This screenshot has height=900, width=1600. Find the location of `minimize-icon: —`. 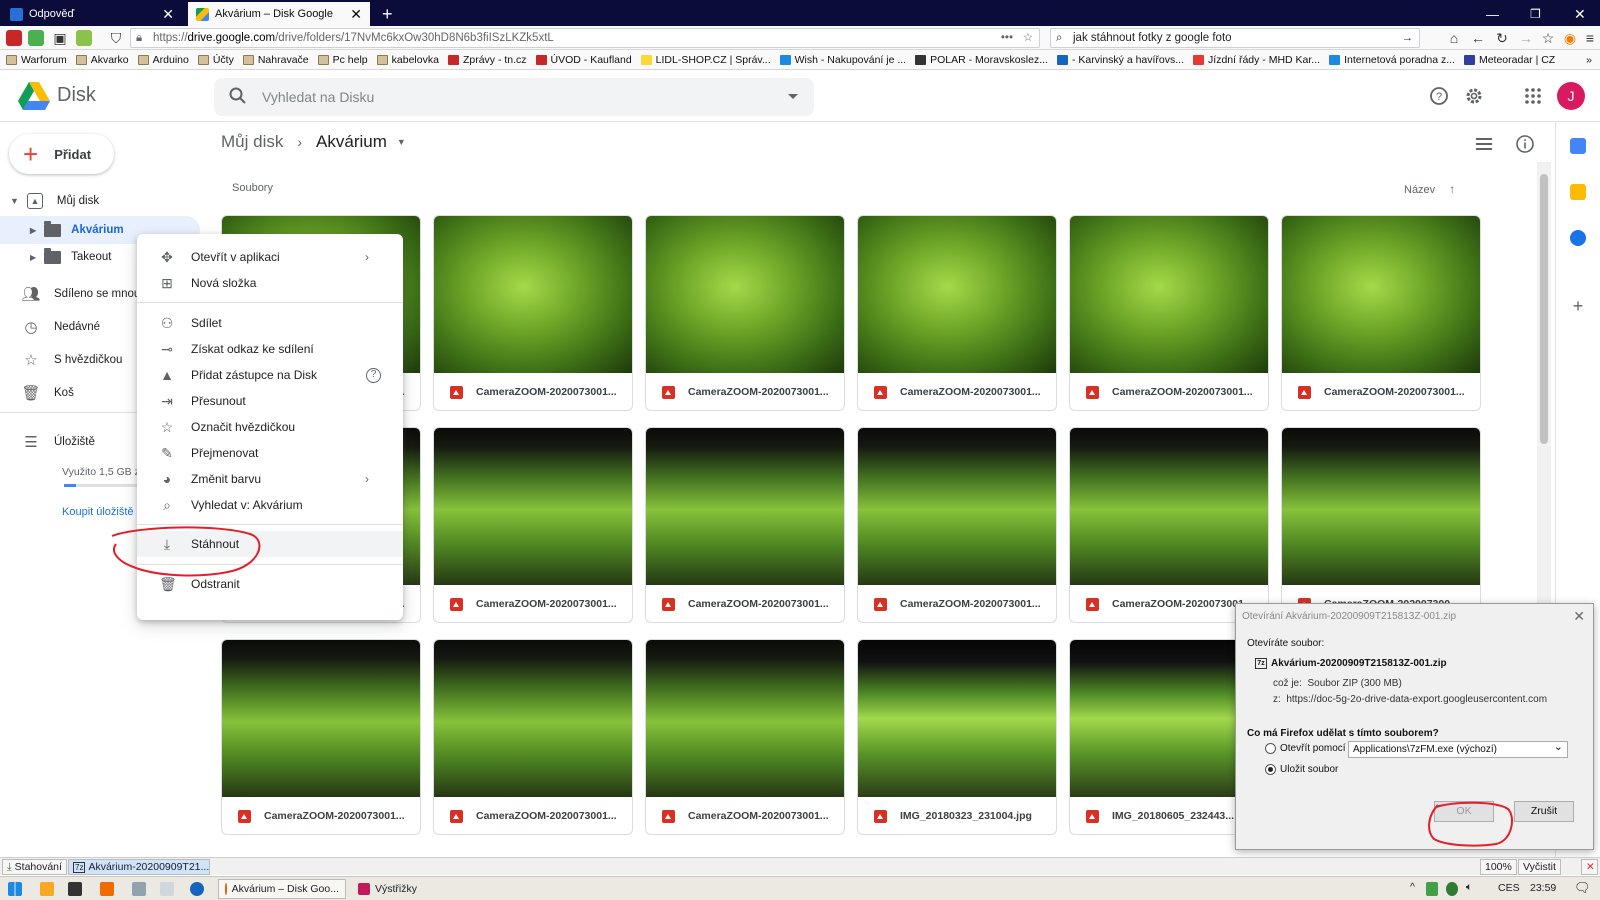

minimize-icon: — is located at coordinates (1492, 14).